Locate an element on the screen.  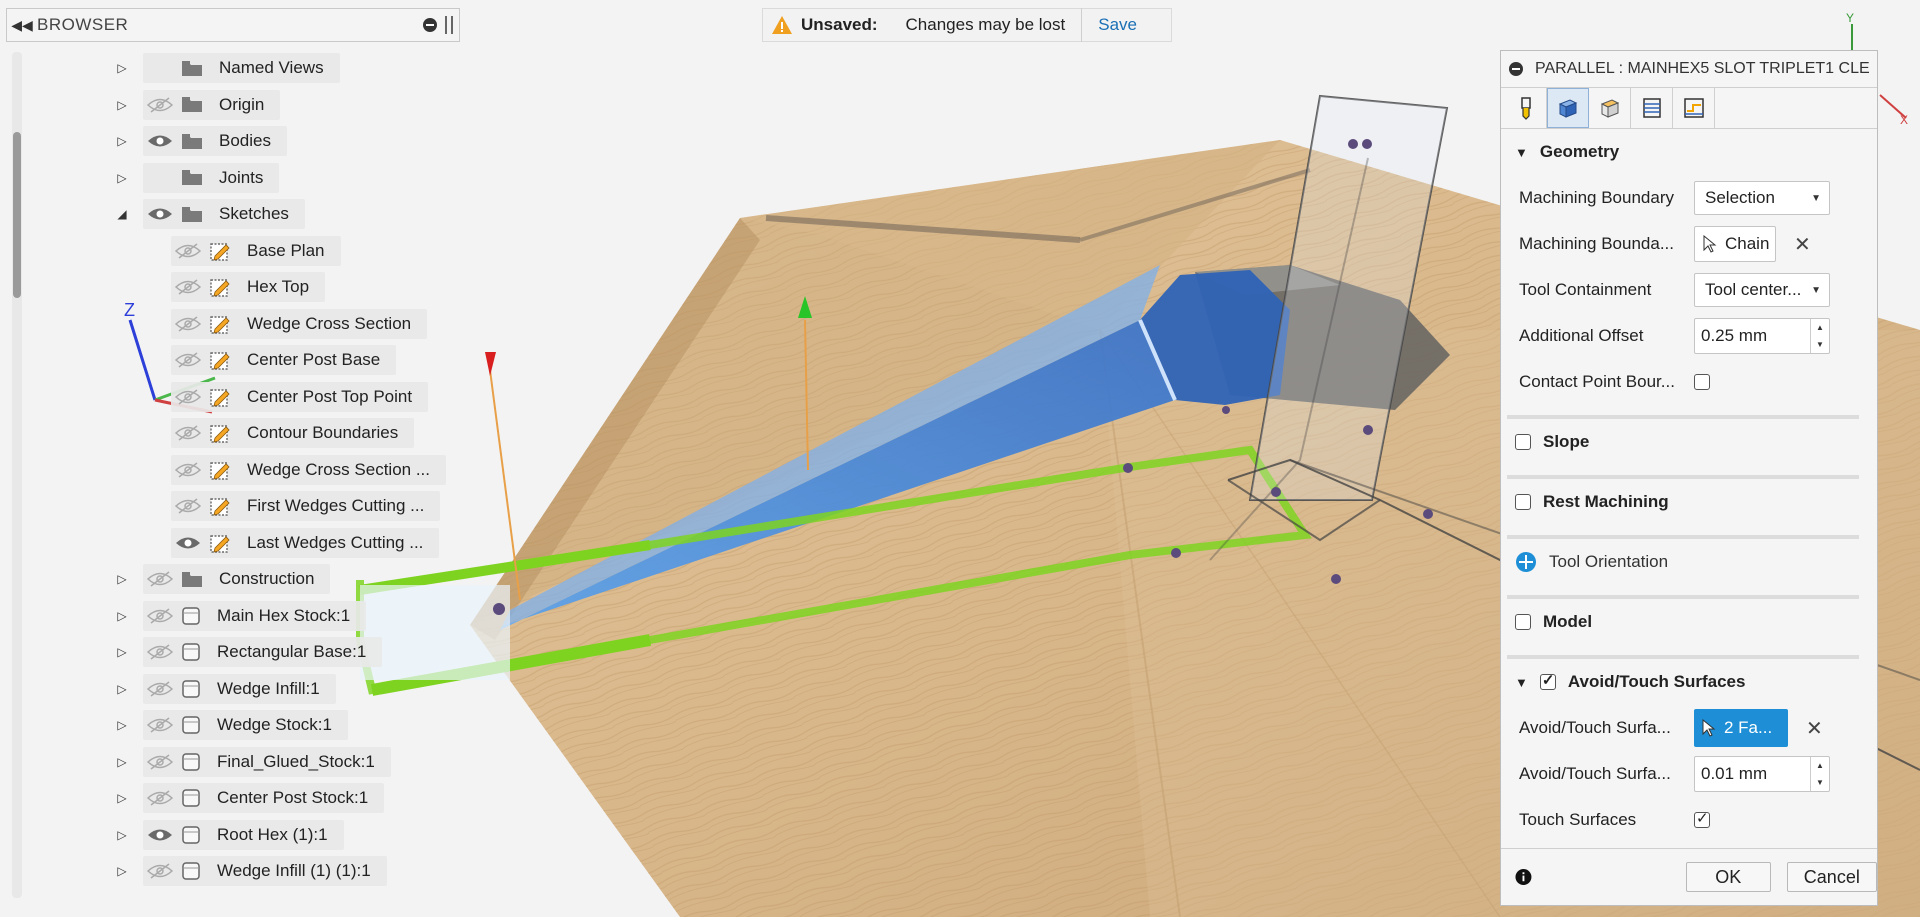
tab-heights is located at coordinates (1610, 108).